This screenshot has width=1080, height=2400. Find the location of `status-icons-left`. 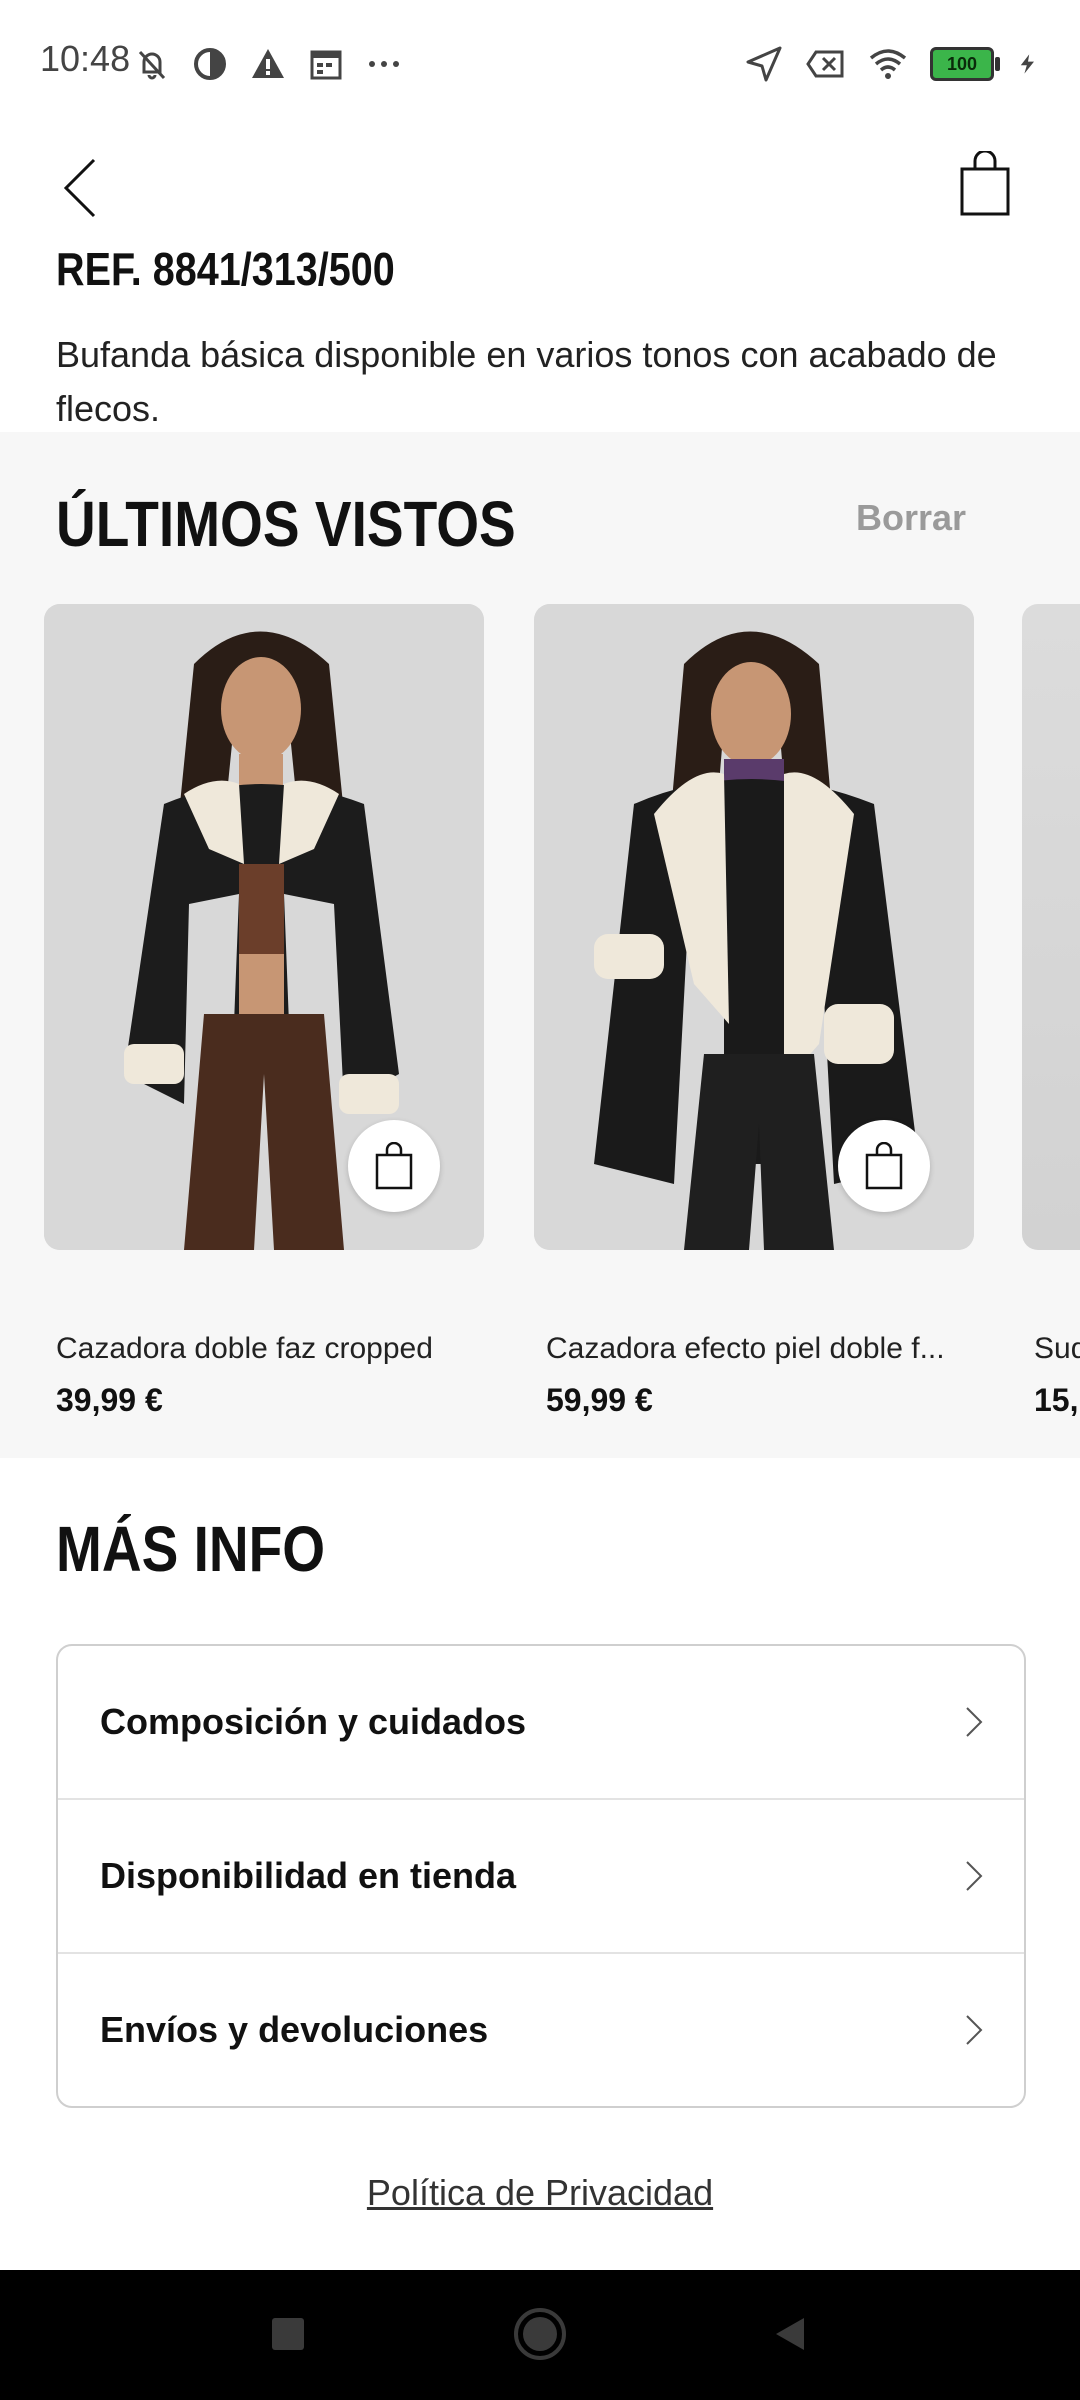

status-icons-left is located at coordinates (268, 64).